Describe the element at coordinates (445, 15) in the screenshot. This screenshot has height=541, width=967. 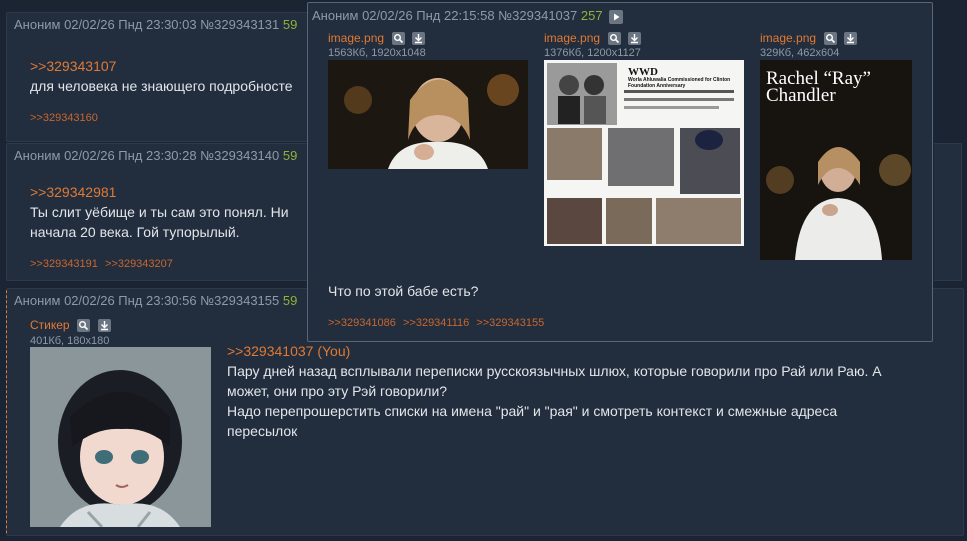
I see `popup-header-text: Аноним 02/02/26 Пнд 22:15:58 №329341037` at that location.